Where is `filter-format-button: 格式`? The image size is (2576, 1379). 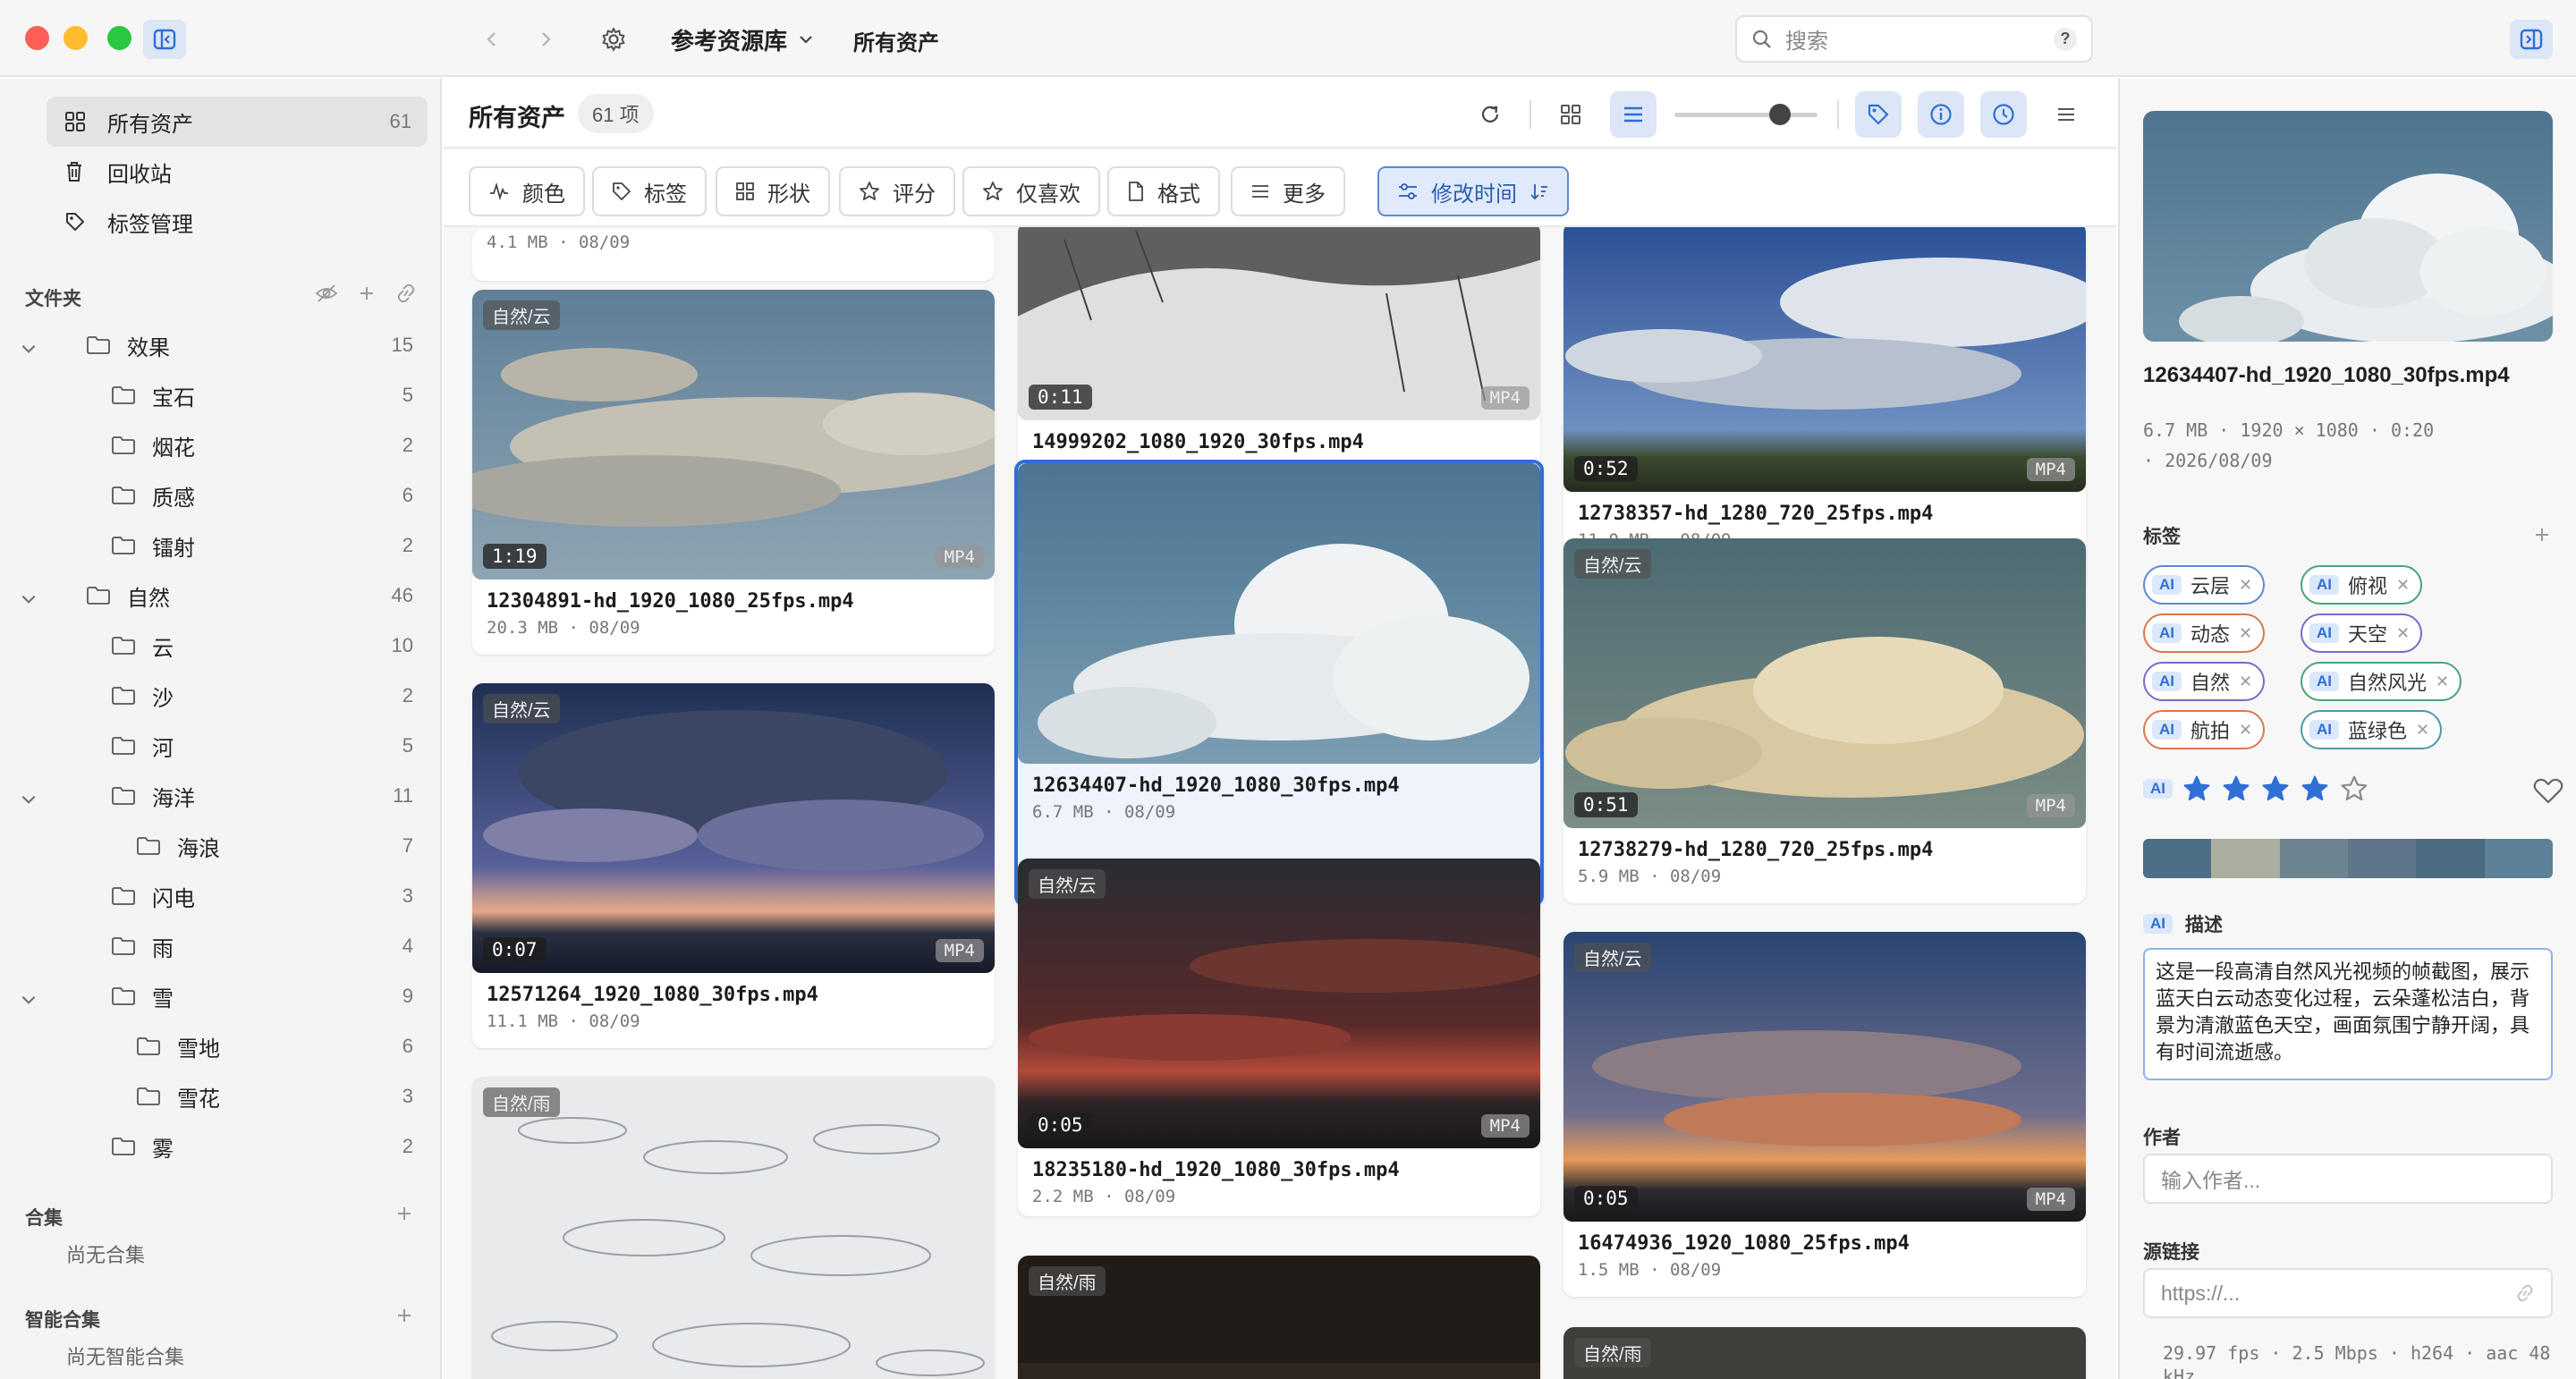 filter-format-button: 格式 is located at coordinates (1163, 191).